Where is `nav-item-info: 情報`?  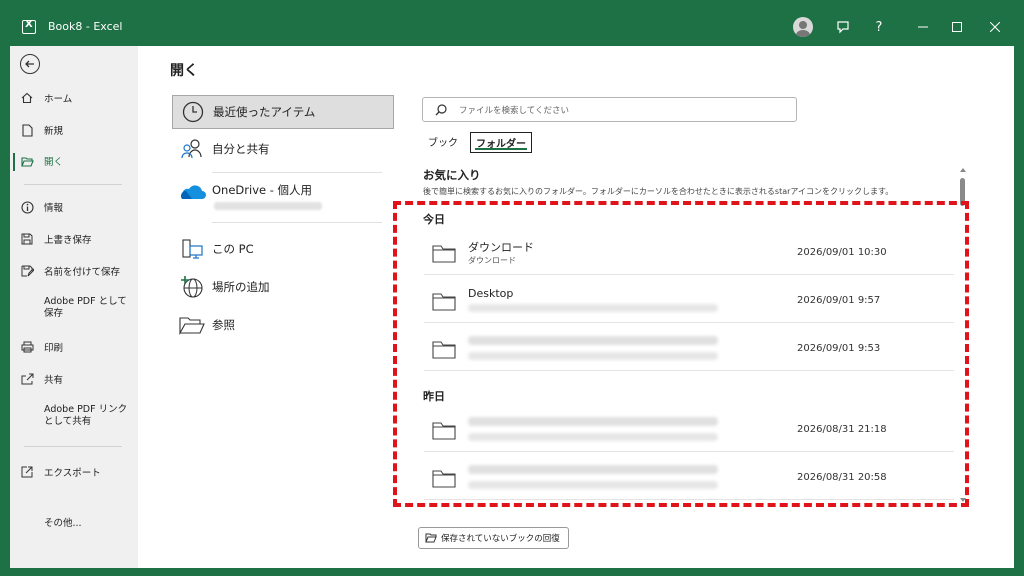 nav-item-info: 情報 is located at coordinates (74, 207).